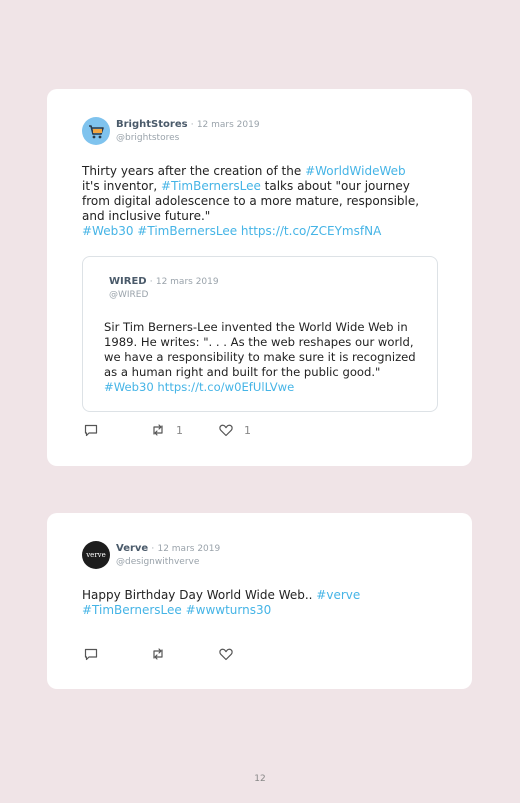 This screenshot has width=520, height=803. What do you see at coordinates (211, 186) in the screenshot?
I see `hashtag-link: #TimBernersLee` at bounding box center [211, 186].